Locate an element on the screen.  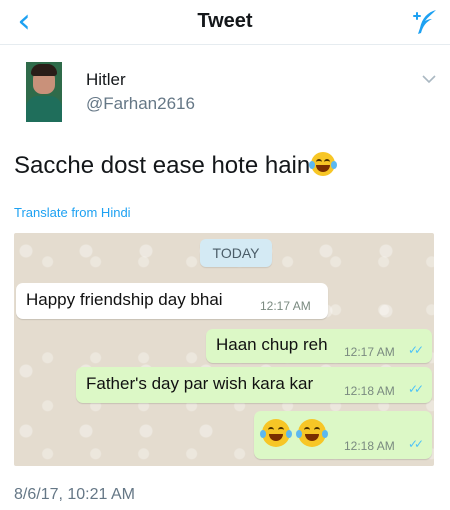
chat-message-text: Haan chup reh is located at coordinates (272, 344).